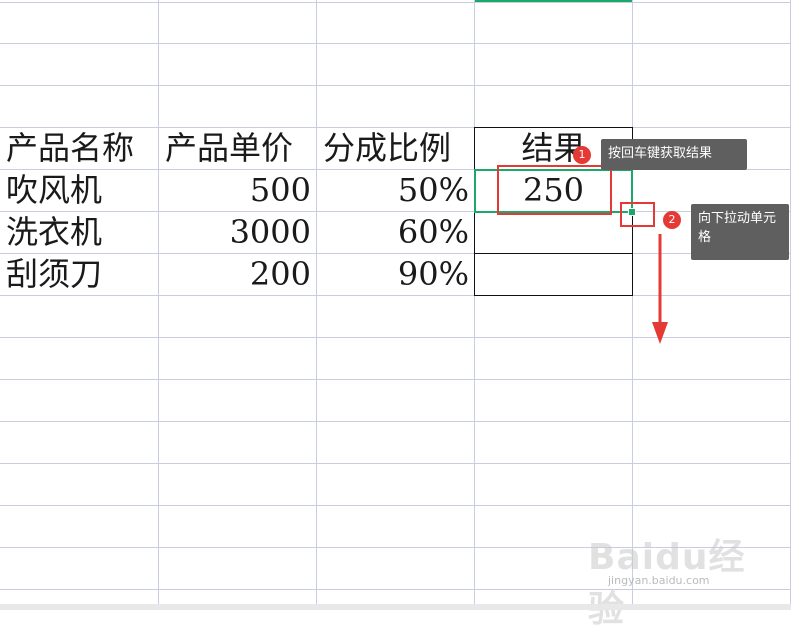  I want to click on cell-unit-price: 200, so click(237, 274).